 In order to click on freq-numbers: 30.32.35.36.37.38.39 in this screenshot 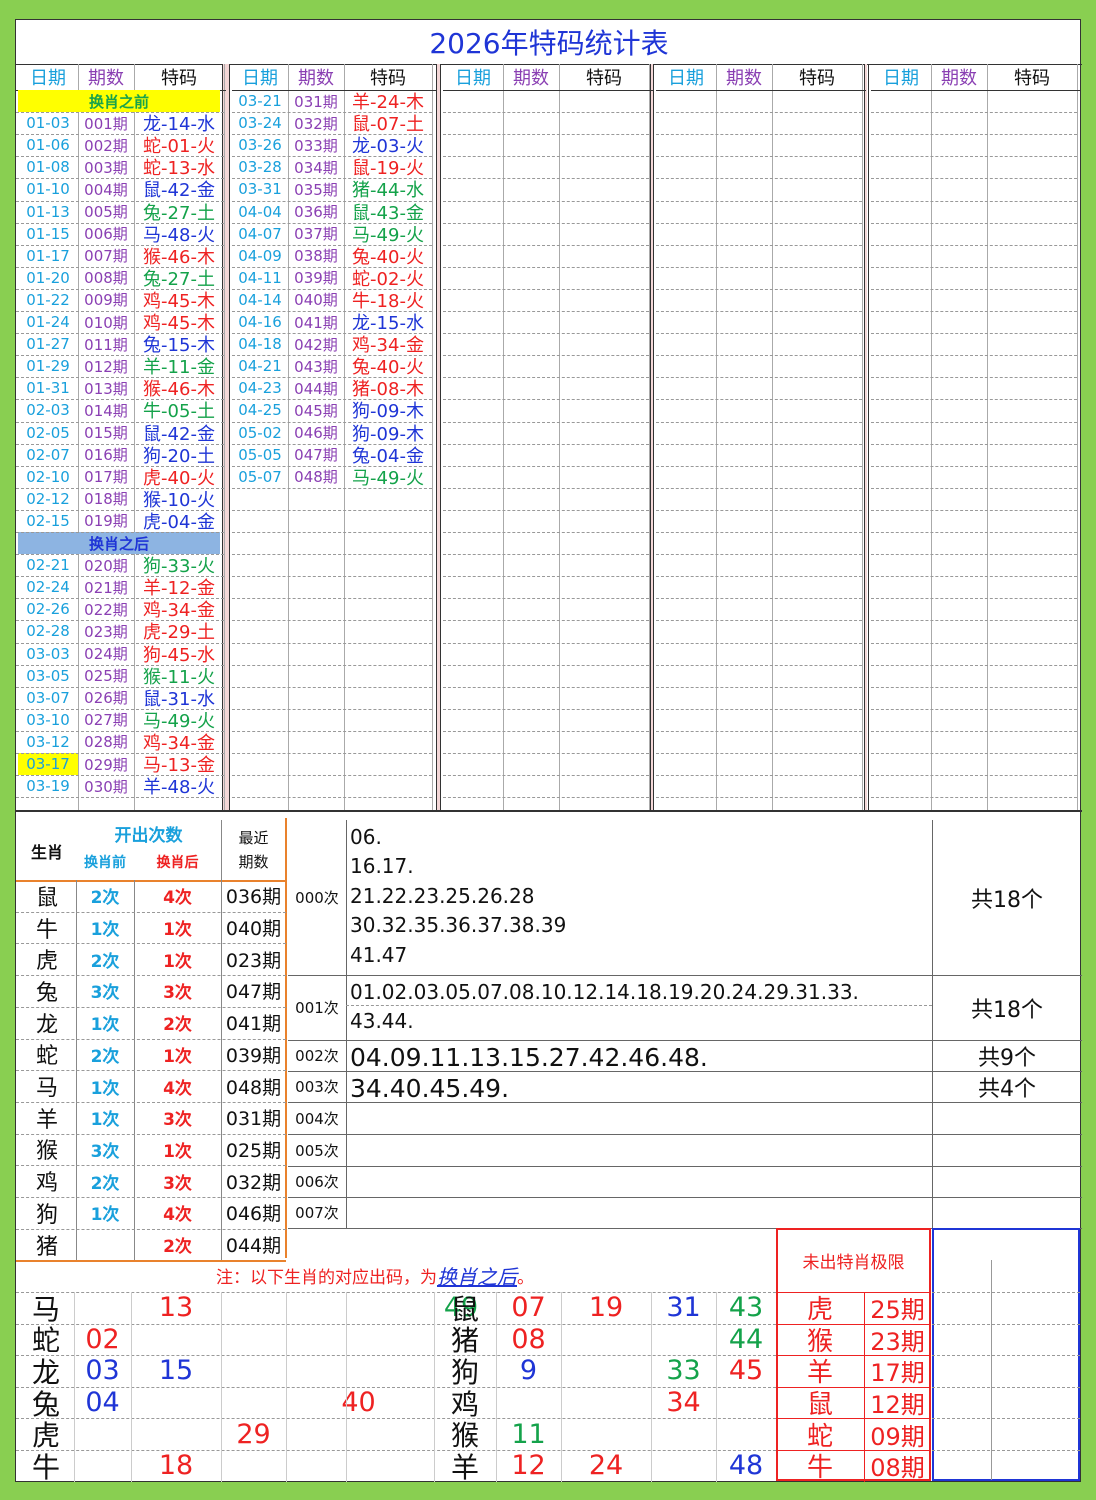, I will do `click(458, 925)`.